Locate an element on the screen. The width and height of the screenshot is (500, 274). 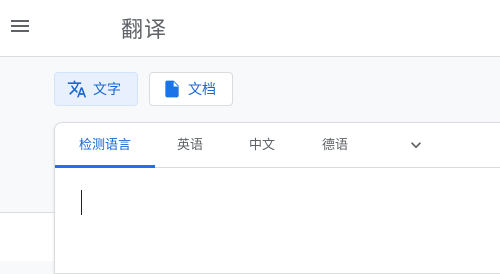
tab-german: 德语 is located at coordinates (335, 145).